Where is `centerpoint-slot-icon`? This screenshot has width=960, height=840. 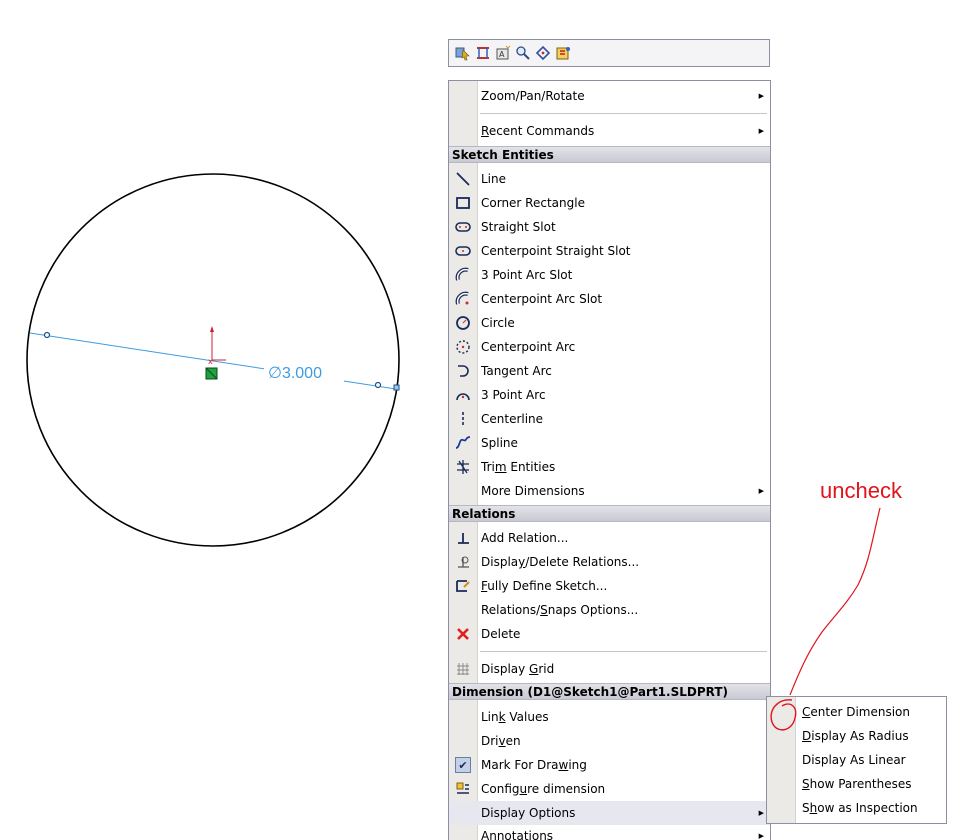 centerpoint-slot-icon is located at coordinates (463, 251).